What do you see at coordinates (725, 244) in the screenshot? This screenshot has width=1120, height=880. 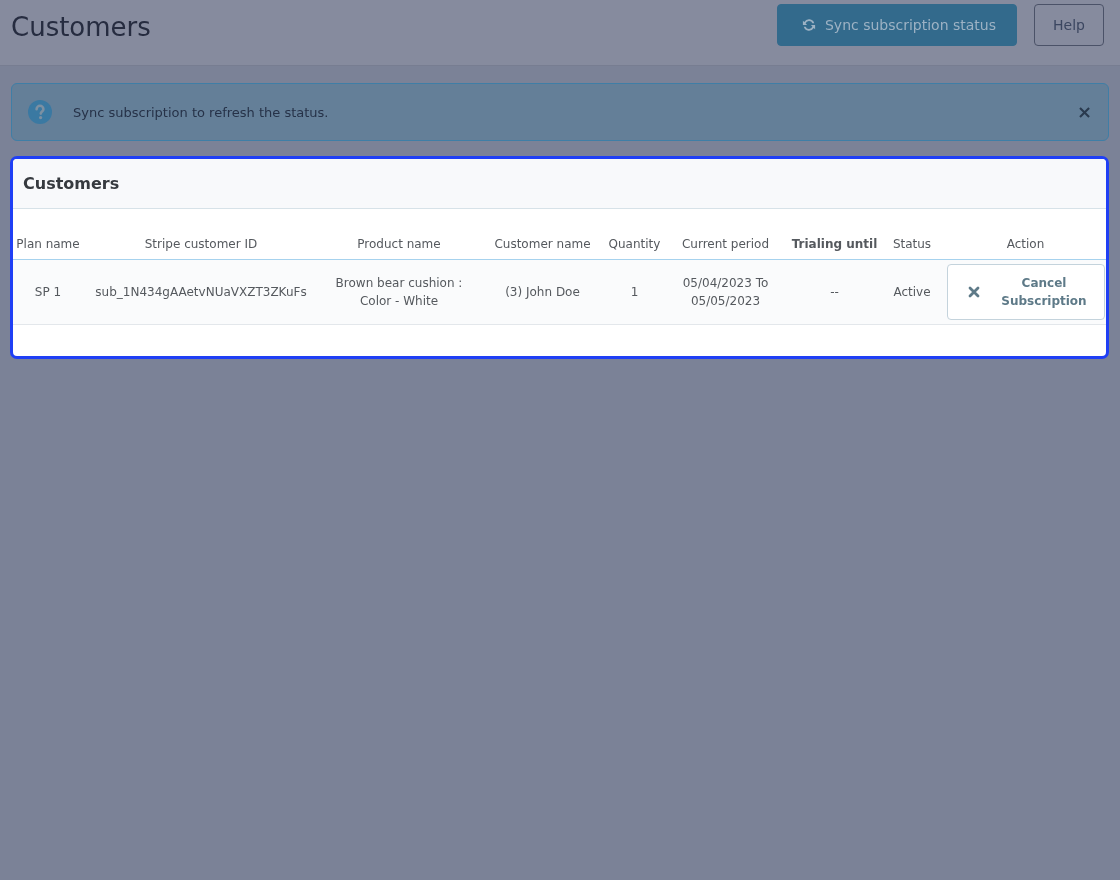 I see `column-header: Current period` at bounding box center [725, 244].